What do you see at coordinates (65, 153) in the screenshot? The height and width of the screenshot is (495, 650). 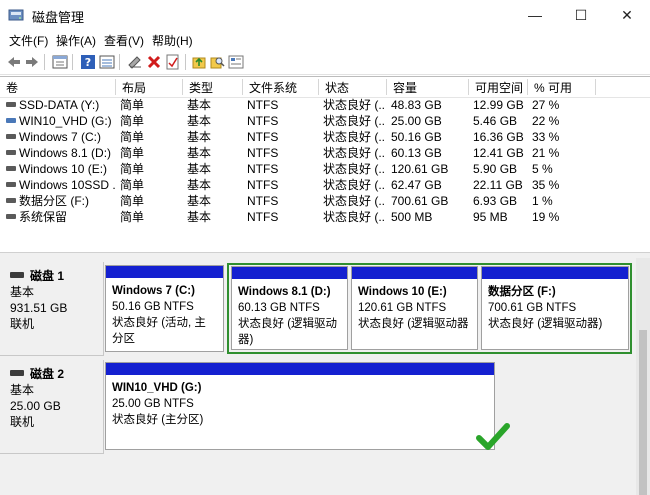 I see `cell-volume: Windows 8.1 (D:)` at bounding box center [65, 153].